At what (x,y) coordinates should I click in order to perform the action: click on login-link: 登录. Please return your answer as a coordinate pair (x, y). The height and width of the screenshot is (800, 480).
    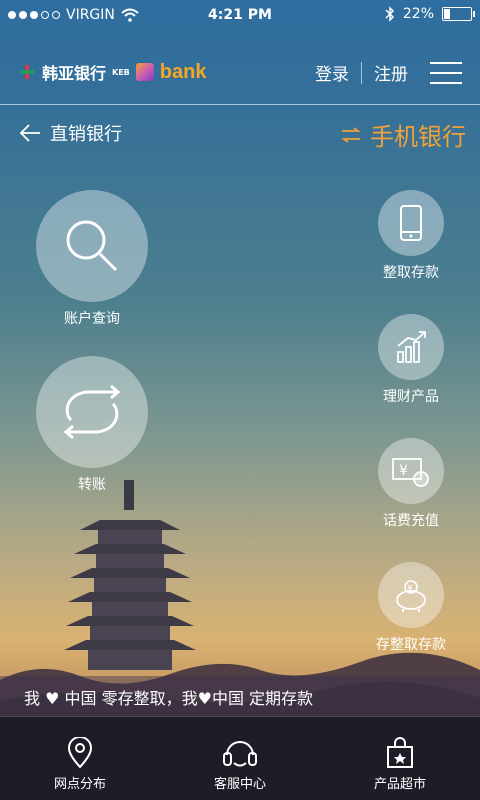
    Looking at the image, I should click on (332, 72).